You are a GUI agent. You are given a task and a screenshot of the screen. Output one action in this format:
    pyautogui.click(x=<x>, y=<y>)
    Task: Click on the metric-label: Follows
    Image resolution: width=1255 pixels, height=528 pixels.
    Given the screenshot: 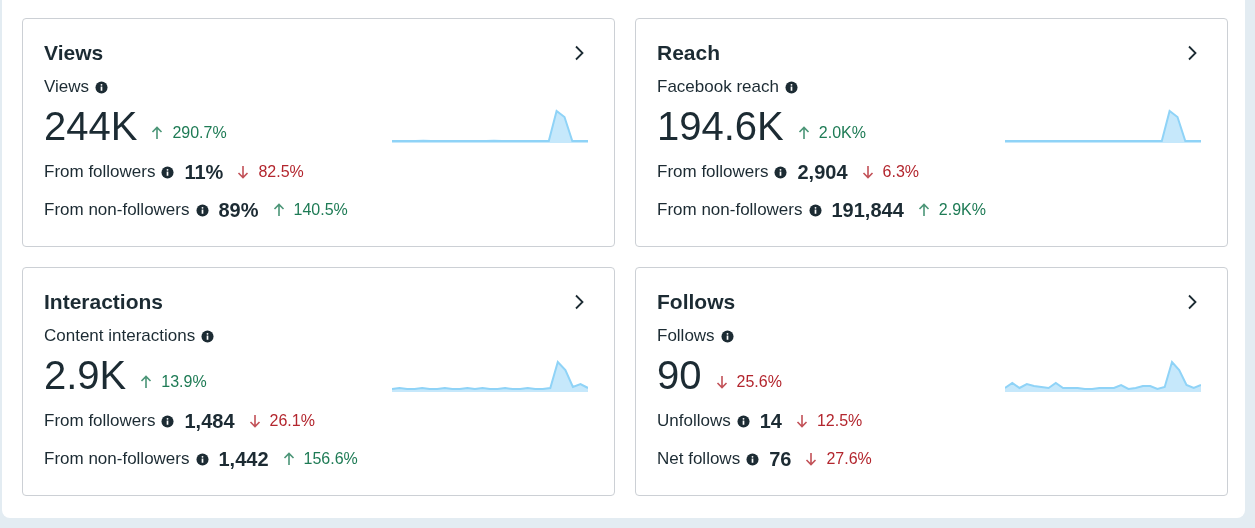 What is the action you would take?
    pyautogui.click(x=686, y=336)
    